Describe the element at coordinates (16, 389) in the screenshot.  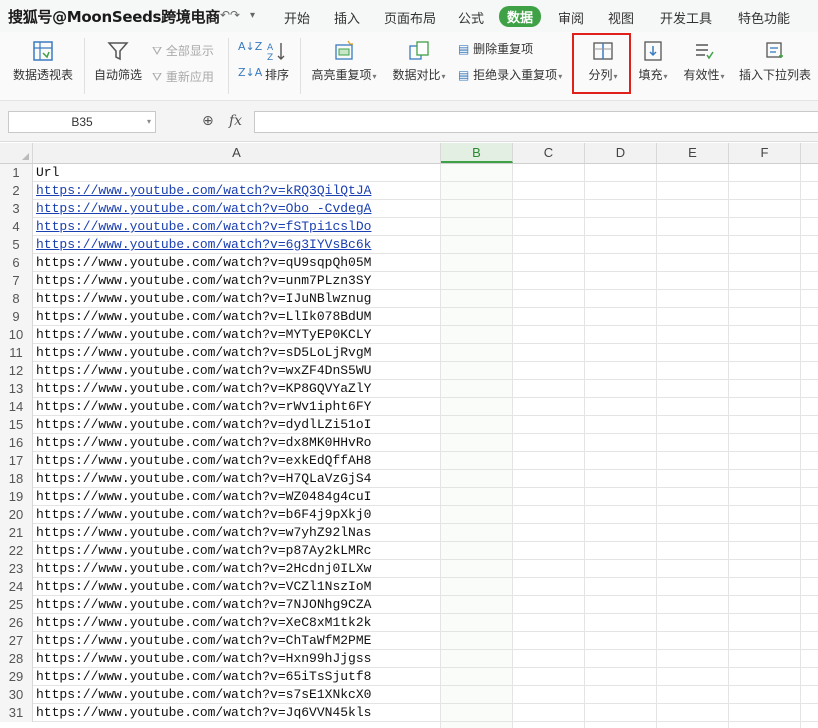
I see `row-number: 13` at that location.